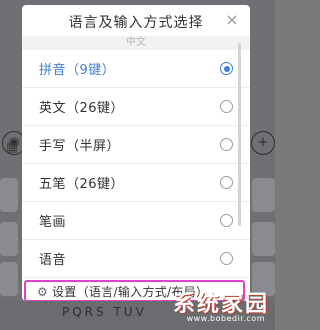 The width and height of the screenshot is (320, 330). I want to click on grid-icon: ▦, so click(12, 147).